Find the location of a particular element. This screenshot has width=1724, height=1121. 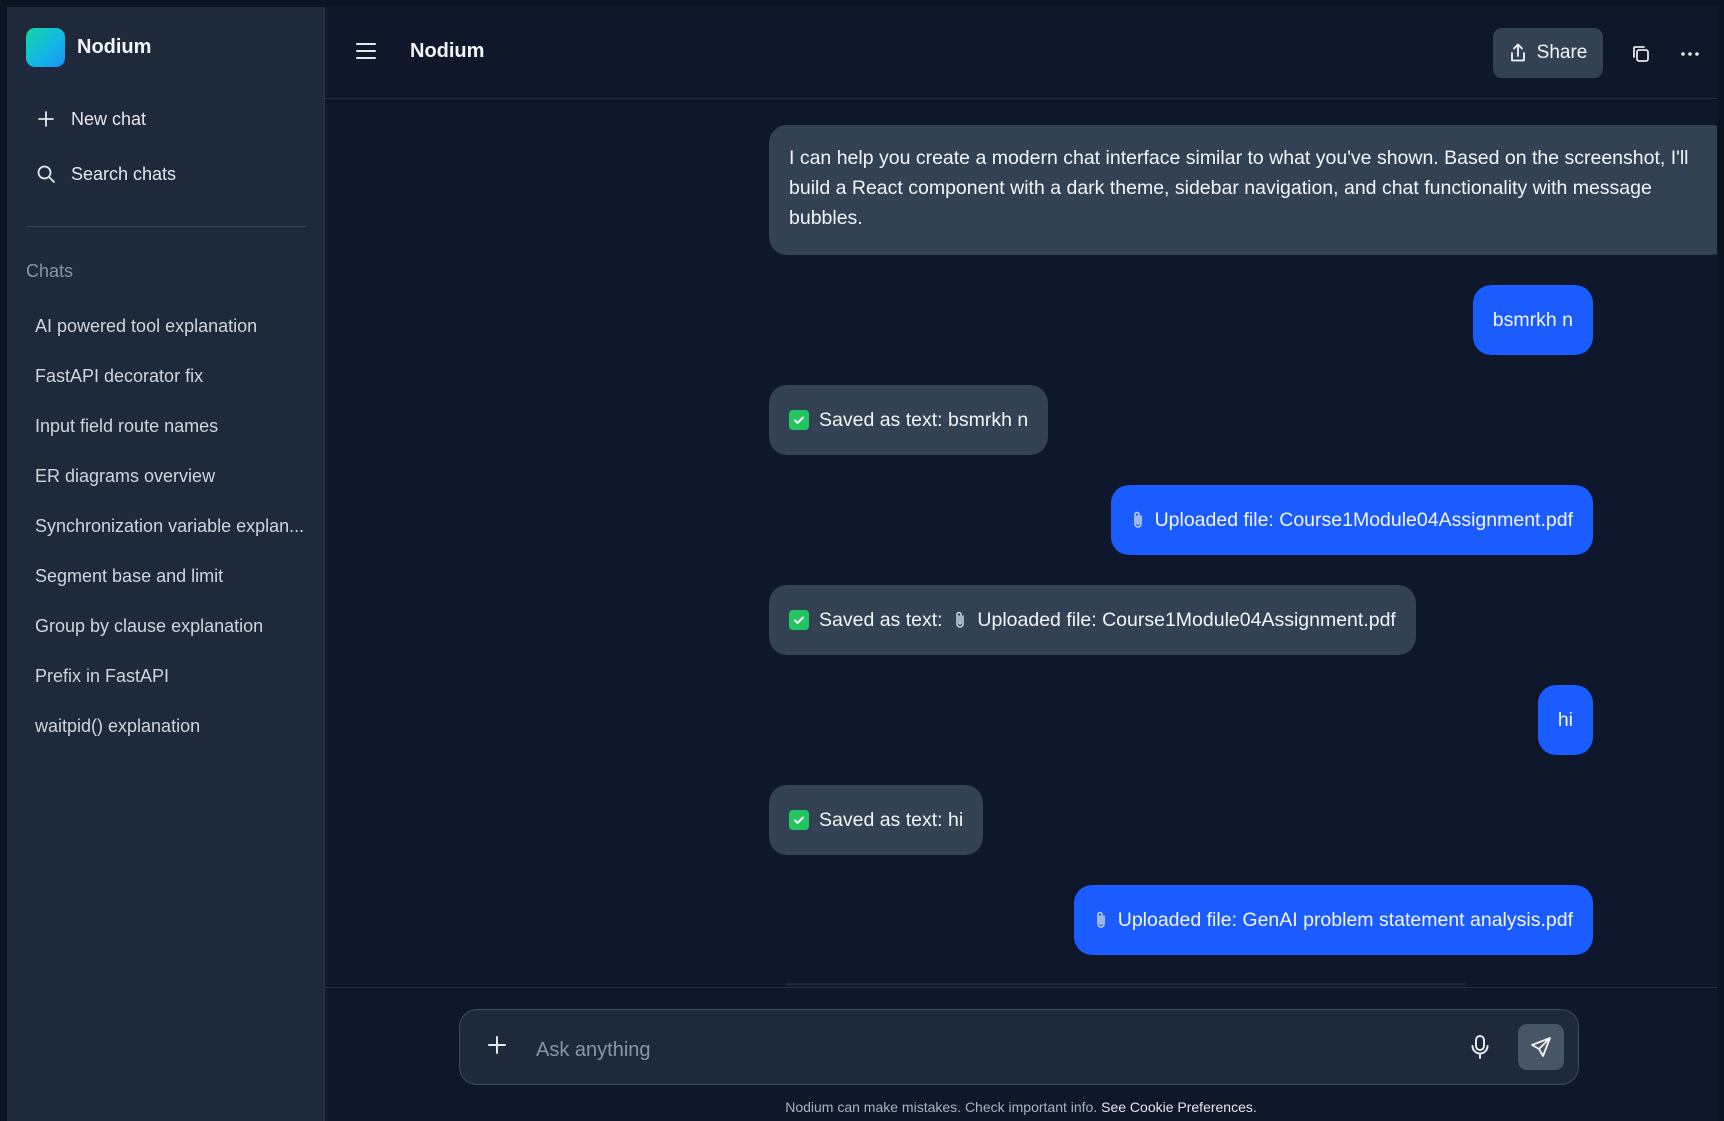

share-button: Share is located at coordinates (1548, 53).